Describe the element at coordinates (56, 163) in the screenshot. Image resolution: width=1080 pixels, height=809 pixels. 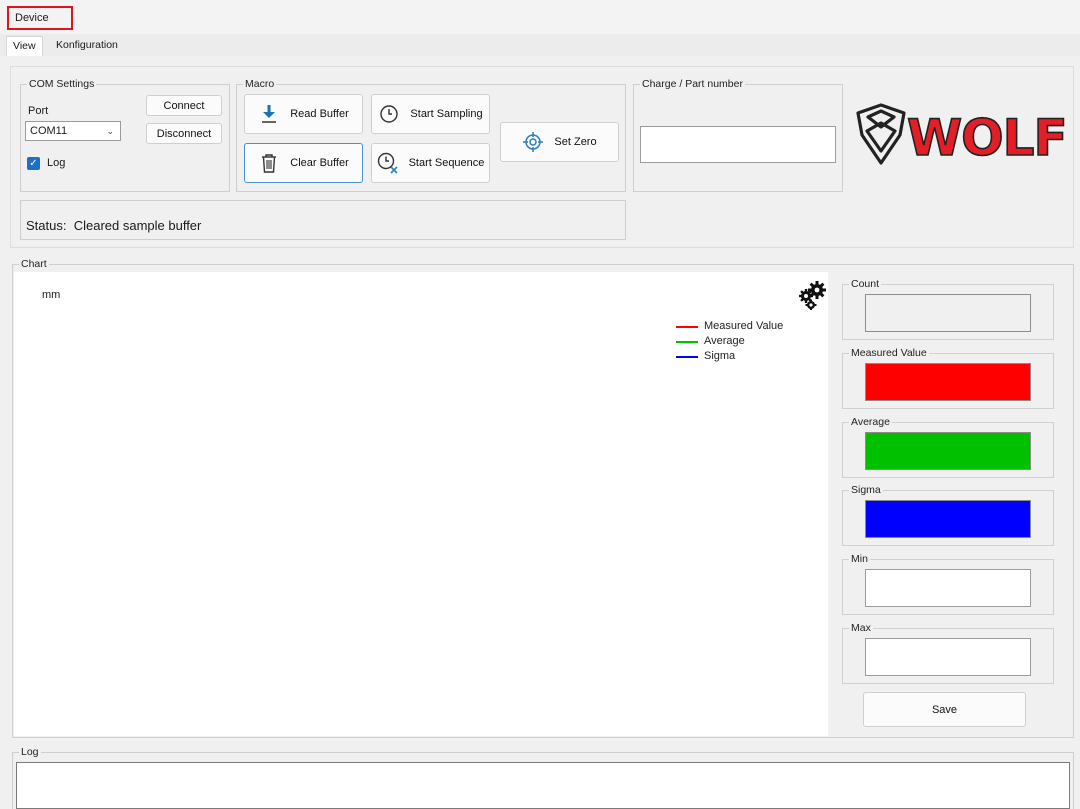
I see `log-checkbox-label: Log` at that location.